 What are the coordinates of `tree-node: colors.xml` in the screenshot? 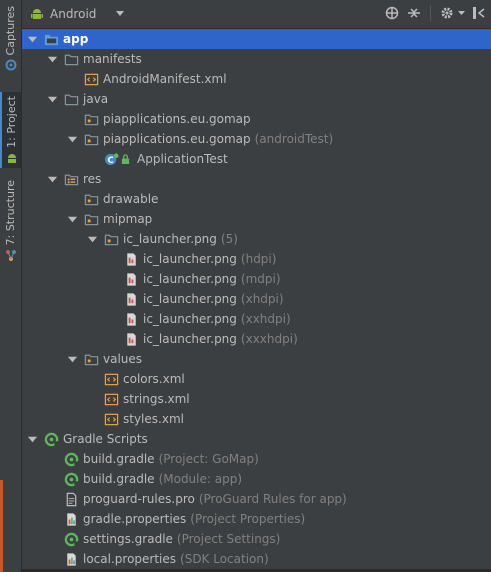 It's located at (256, 379).